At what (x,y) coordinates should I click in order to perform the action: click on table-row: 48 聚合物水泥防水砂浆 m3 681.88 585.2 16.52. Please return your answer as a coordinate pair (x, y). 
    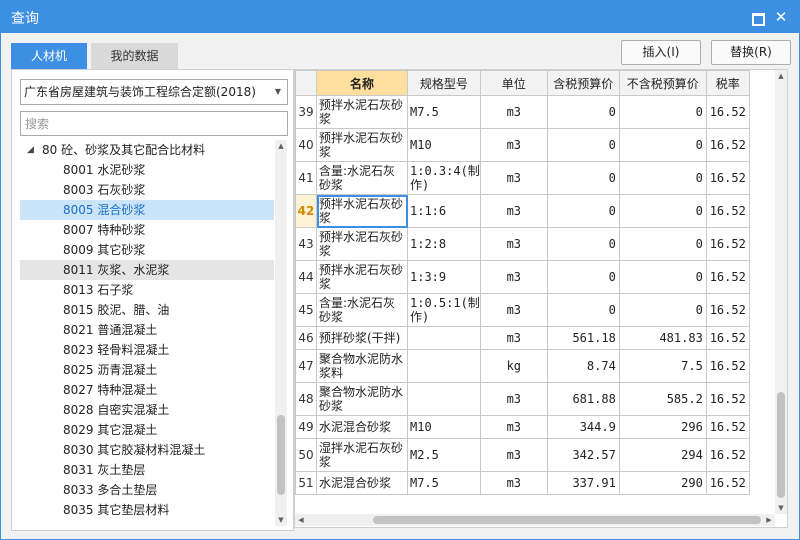
    Looking at the image, I should click on (522, 399).